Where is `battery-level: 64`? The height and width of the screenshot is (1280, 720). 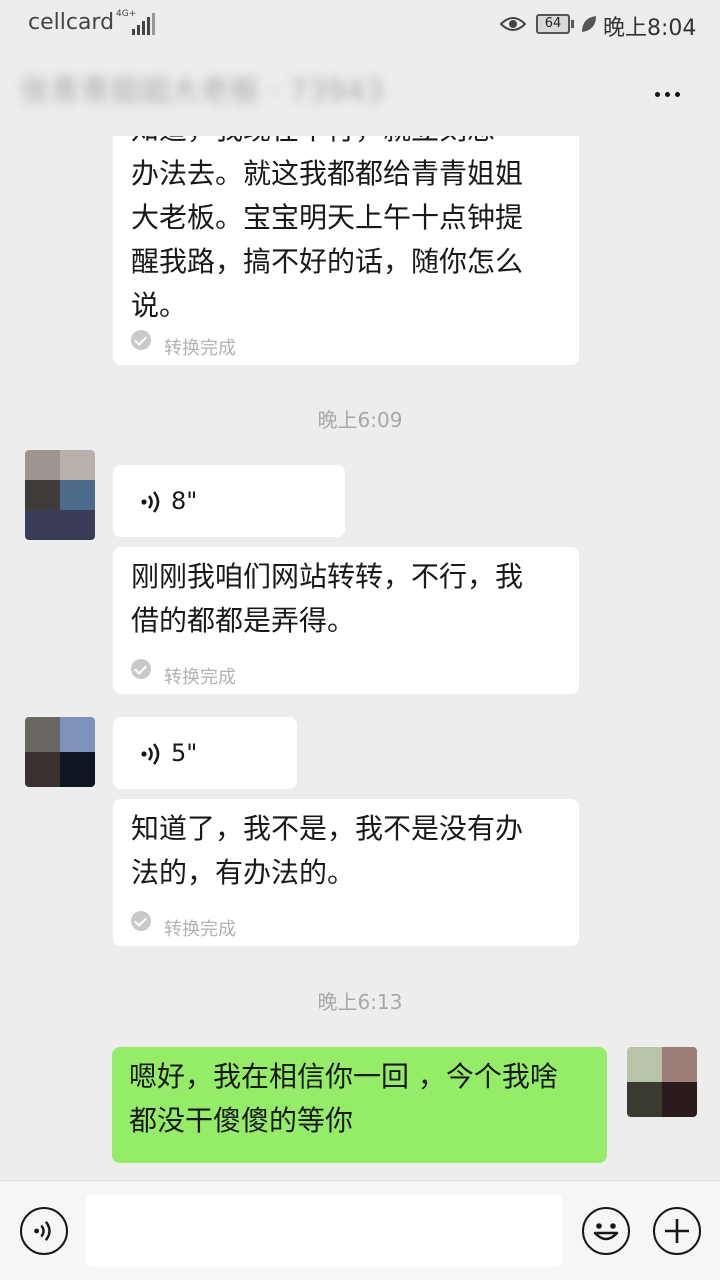
battery-level: 64 is located at coordinates (553, 23).